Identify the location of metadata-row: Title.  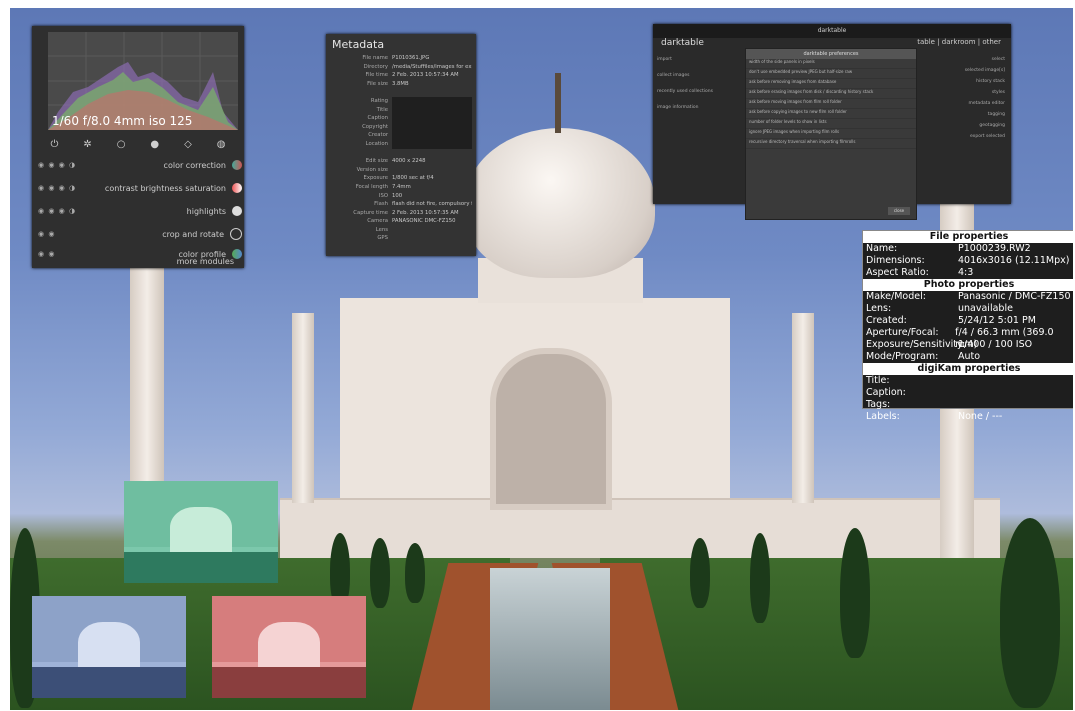
(401, 110).